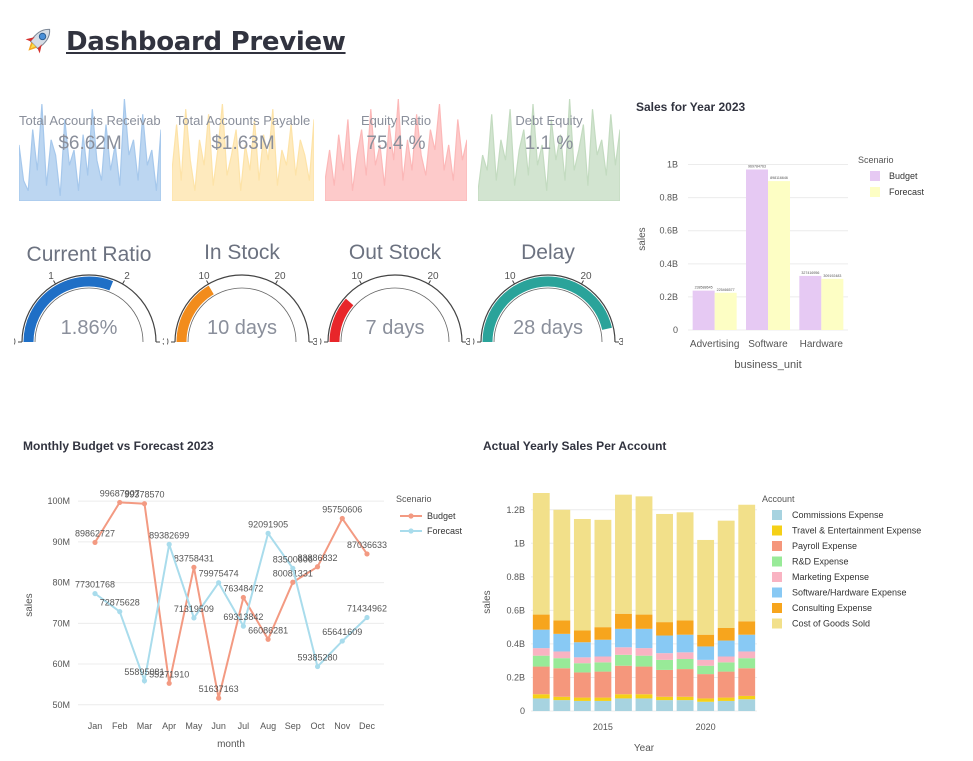 This screenshot has height=761, width=973. I want to click on y-tick-label: 1.2B, so click(515, 510).